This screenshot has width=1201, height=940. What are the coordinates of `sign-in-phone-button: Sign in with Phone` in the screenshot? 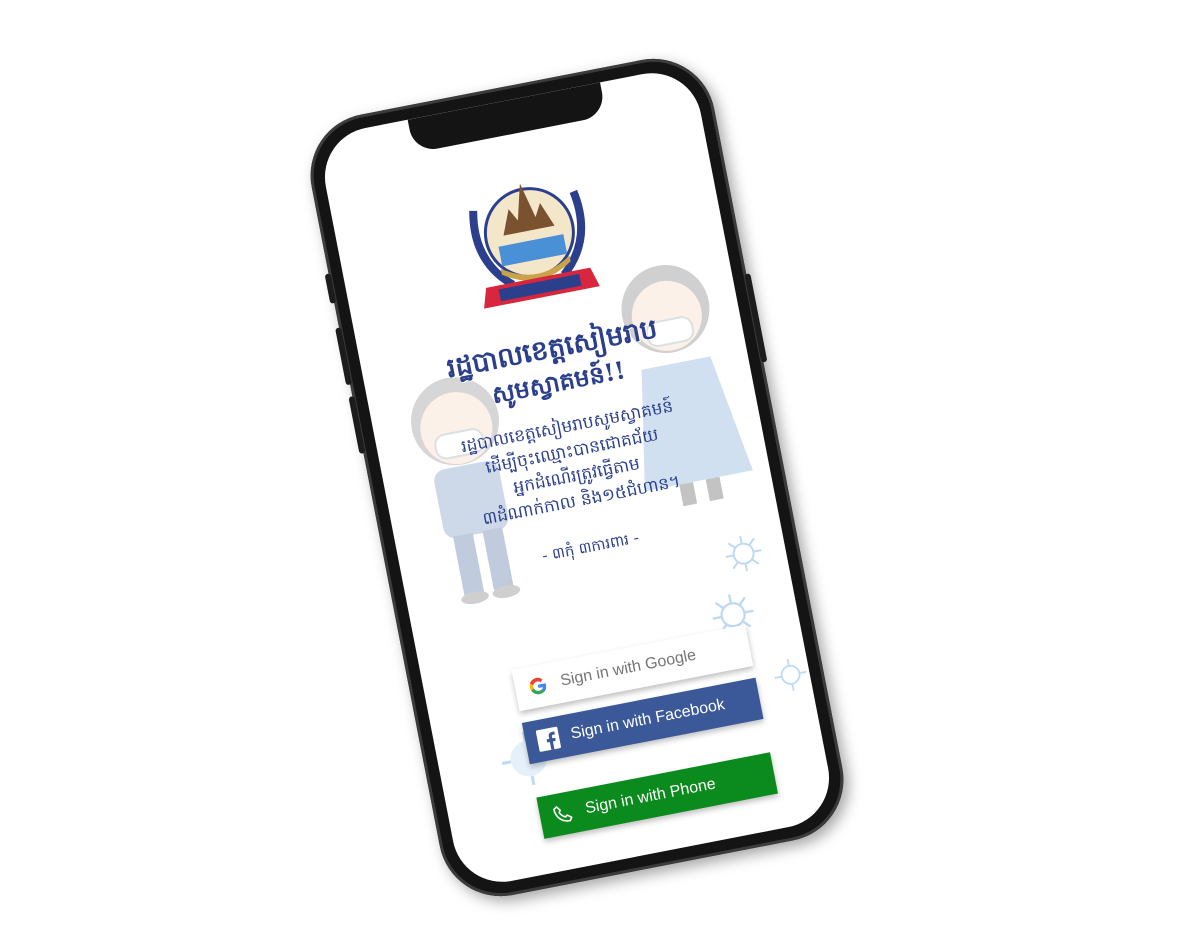 It's located at (657, 795).